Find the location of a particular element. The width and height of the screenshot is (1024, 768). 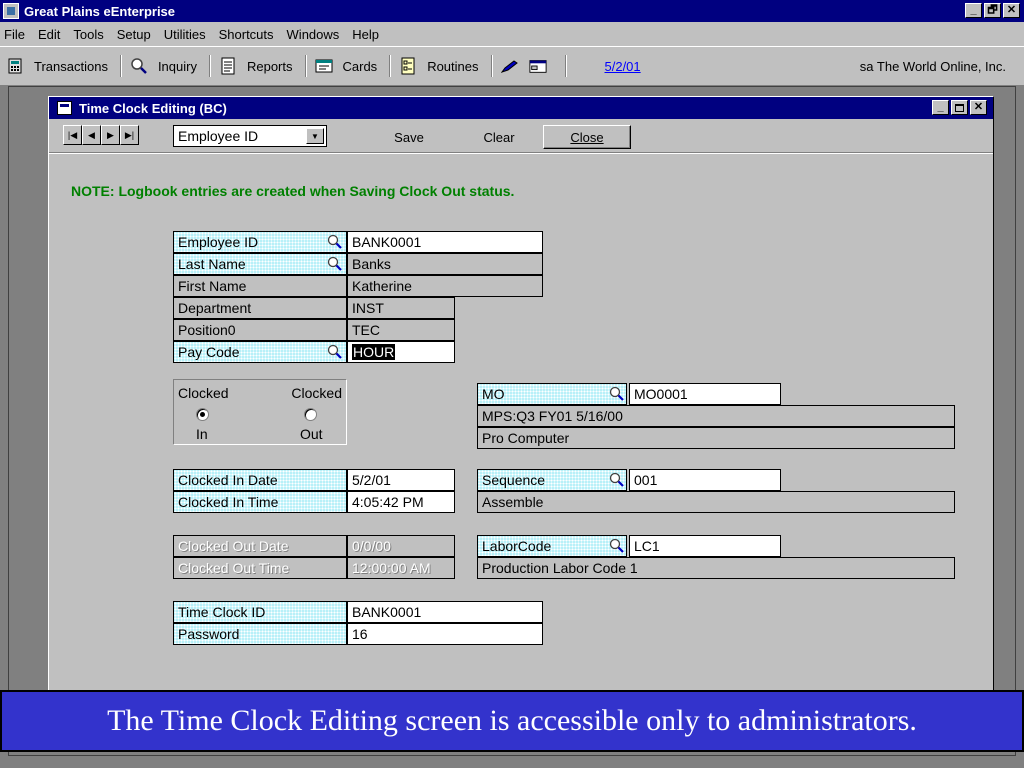

pay-code-field: HOUR is located at coordinates (401, 352).